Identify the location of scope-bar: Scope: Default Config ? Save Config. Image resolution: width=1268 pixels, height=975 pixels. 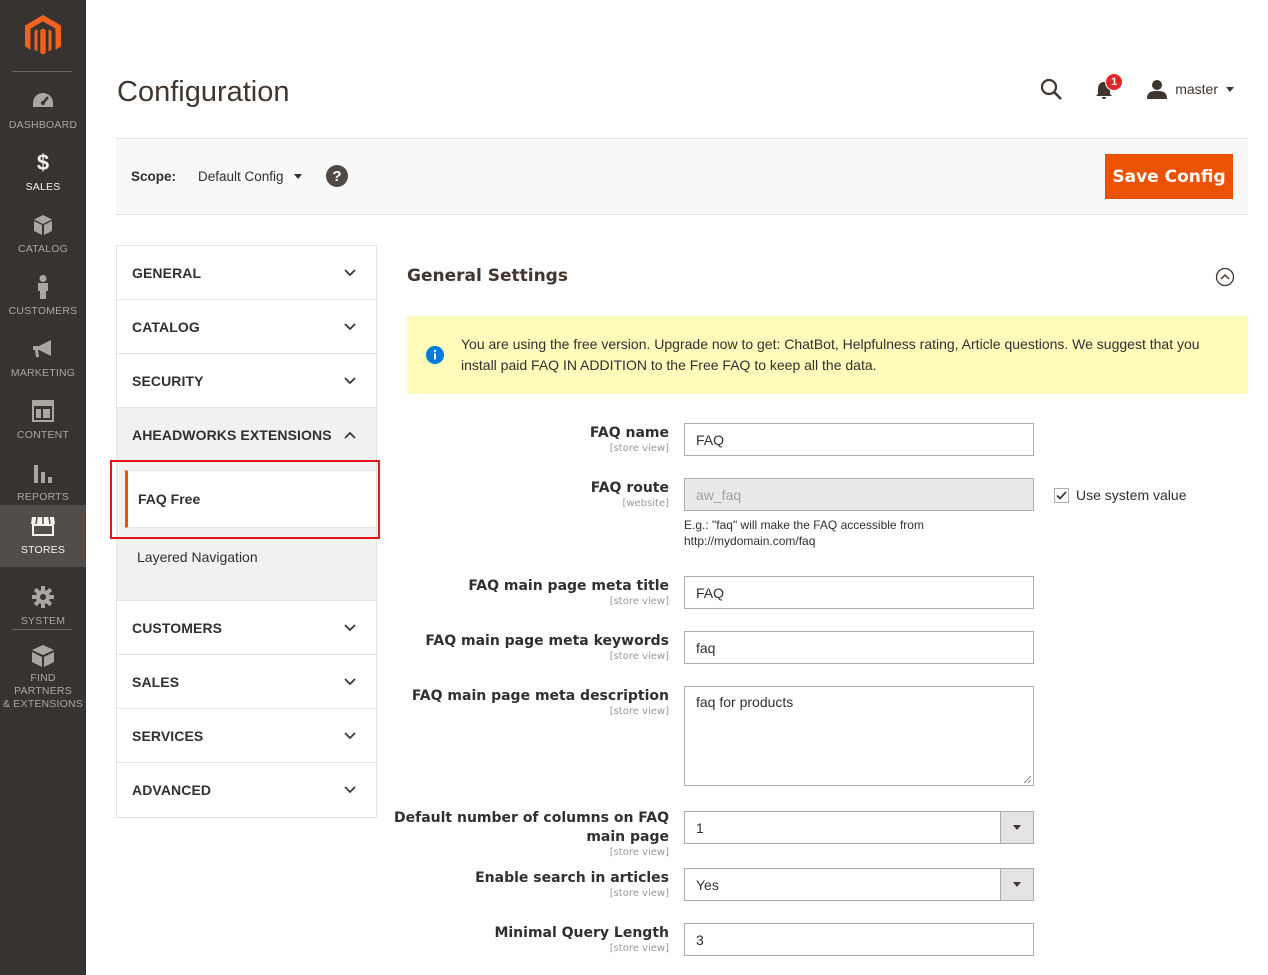
(682, 176).